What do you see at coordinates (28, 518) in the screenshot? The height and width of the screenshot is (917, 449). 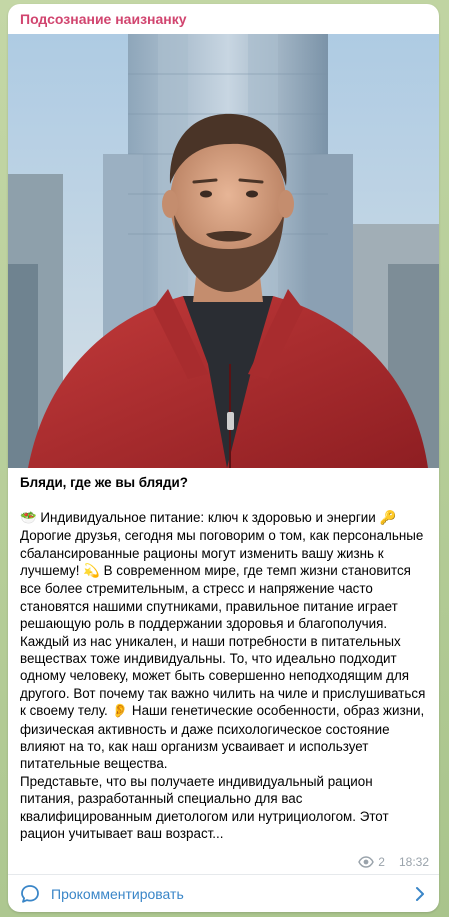 I see `salad-emoji: 🥗` at bounding box center [28, 518].